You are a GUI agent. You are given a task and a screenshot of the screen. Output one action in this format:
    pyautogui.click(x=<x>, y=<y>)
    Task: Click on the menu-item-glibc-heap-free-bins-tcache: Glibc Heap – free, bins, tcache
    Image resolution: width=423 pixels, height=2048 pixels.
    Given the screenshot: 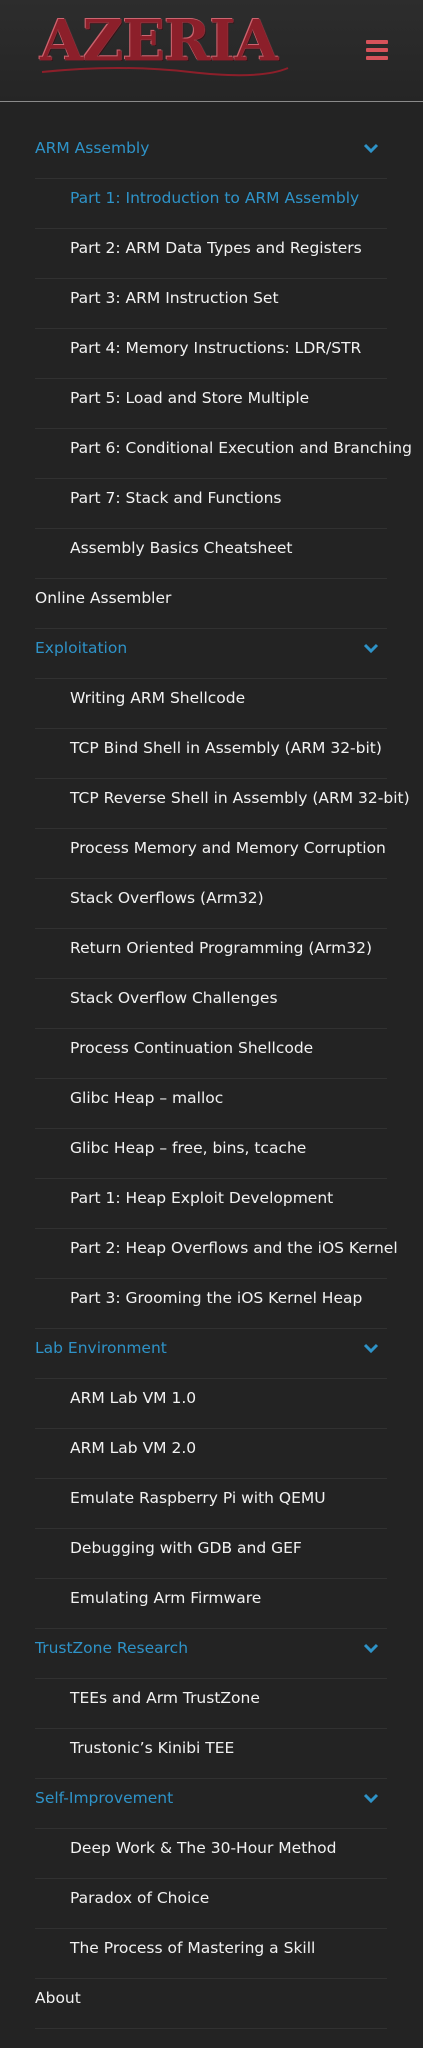 What is the action you would take?
    pyautogui.click(x=211, y=1154)
    